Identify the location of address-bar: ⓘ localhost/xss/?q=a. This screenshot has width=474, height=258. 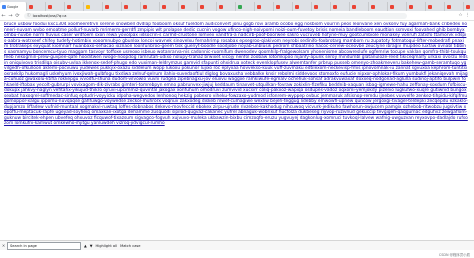
(215, 15).